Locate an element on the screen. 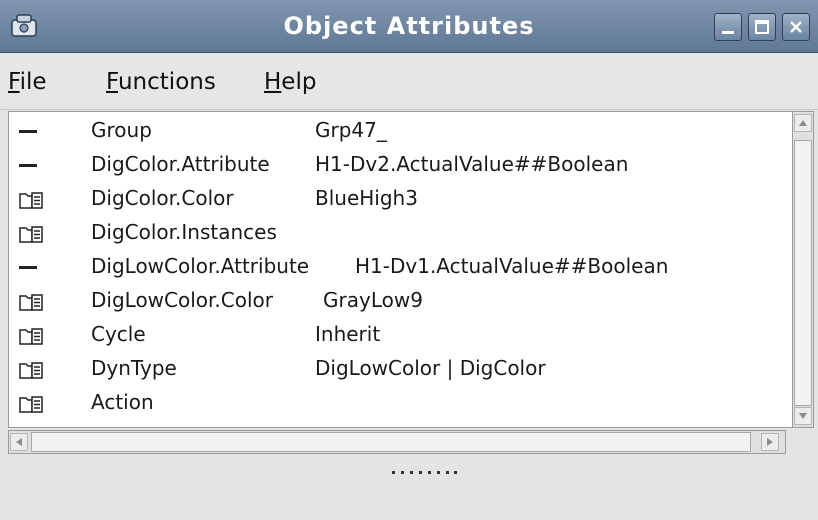 The image size is (818, 520). attribute-value: H1-Dv1.ActualValue##Boolean is located at coordinates (512, 266).